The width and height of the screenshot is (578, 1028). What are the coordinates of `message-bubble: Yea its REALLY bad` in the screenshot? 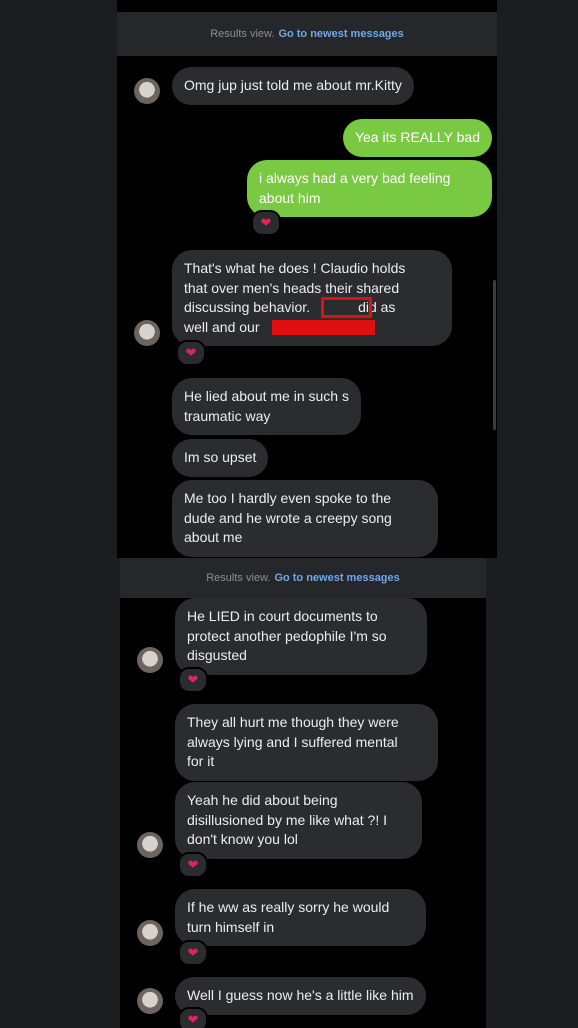 It's located at (417, 138).